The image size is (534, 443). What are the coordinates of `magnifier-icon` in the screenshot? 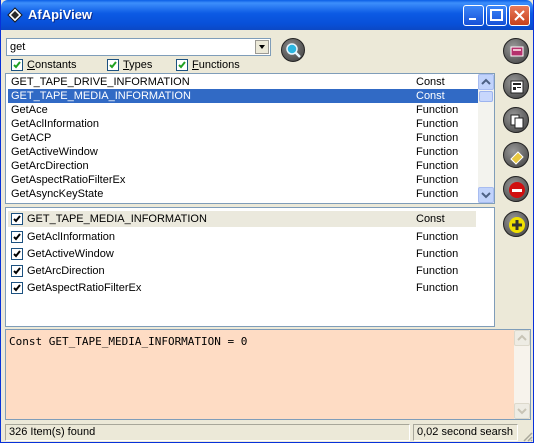 It's located at (293, 50).